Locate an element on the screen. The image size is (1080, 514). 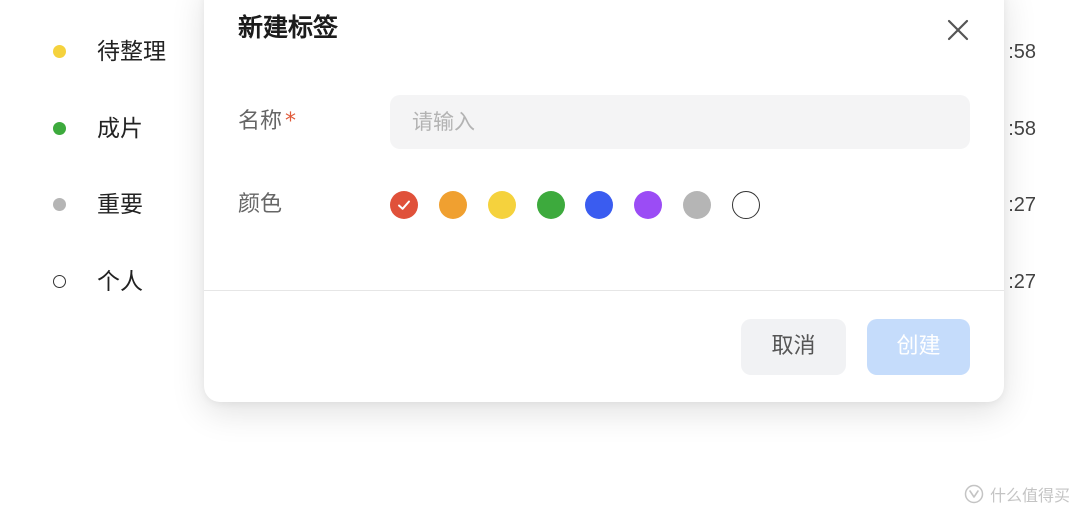
color-option-purple is located at coordinates (648, 205).